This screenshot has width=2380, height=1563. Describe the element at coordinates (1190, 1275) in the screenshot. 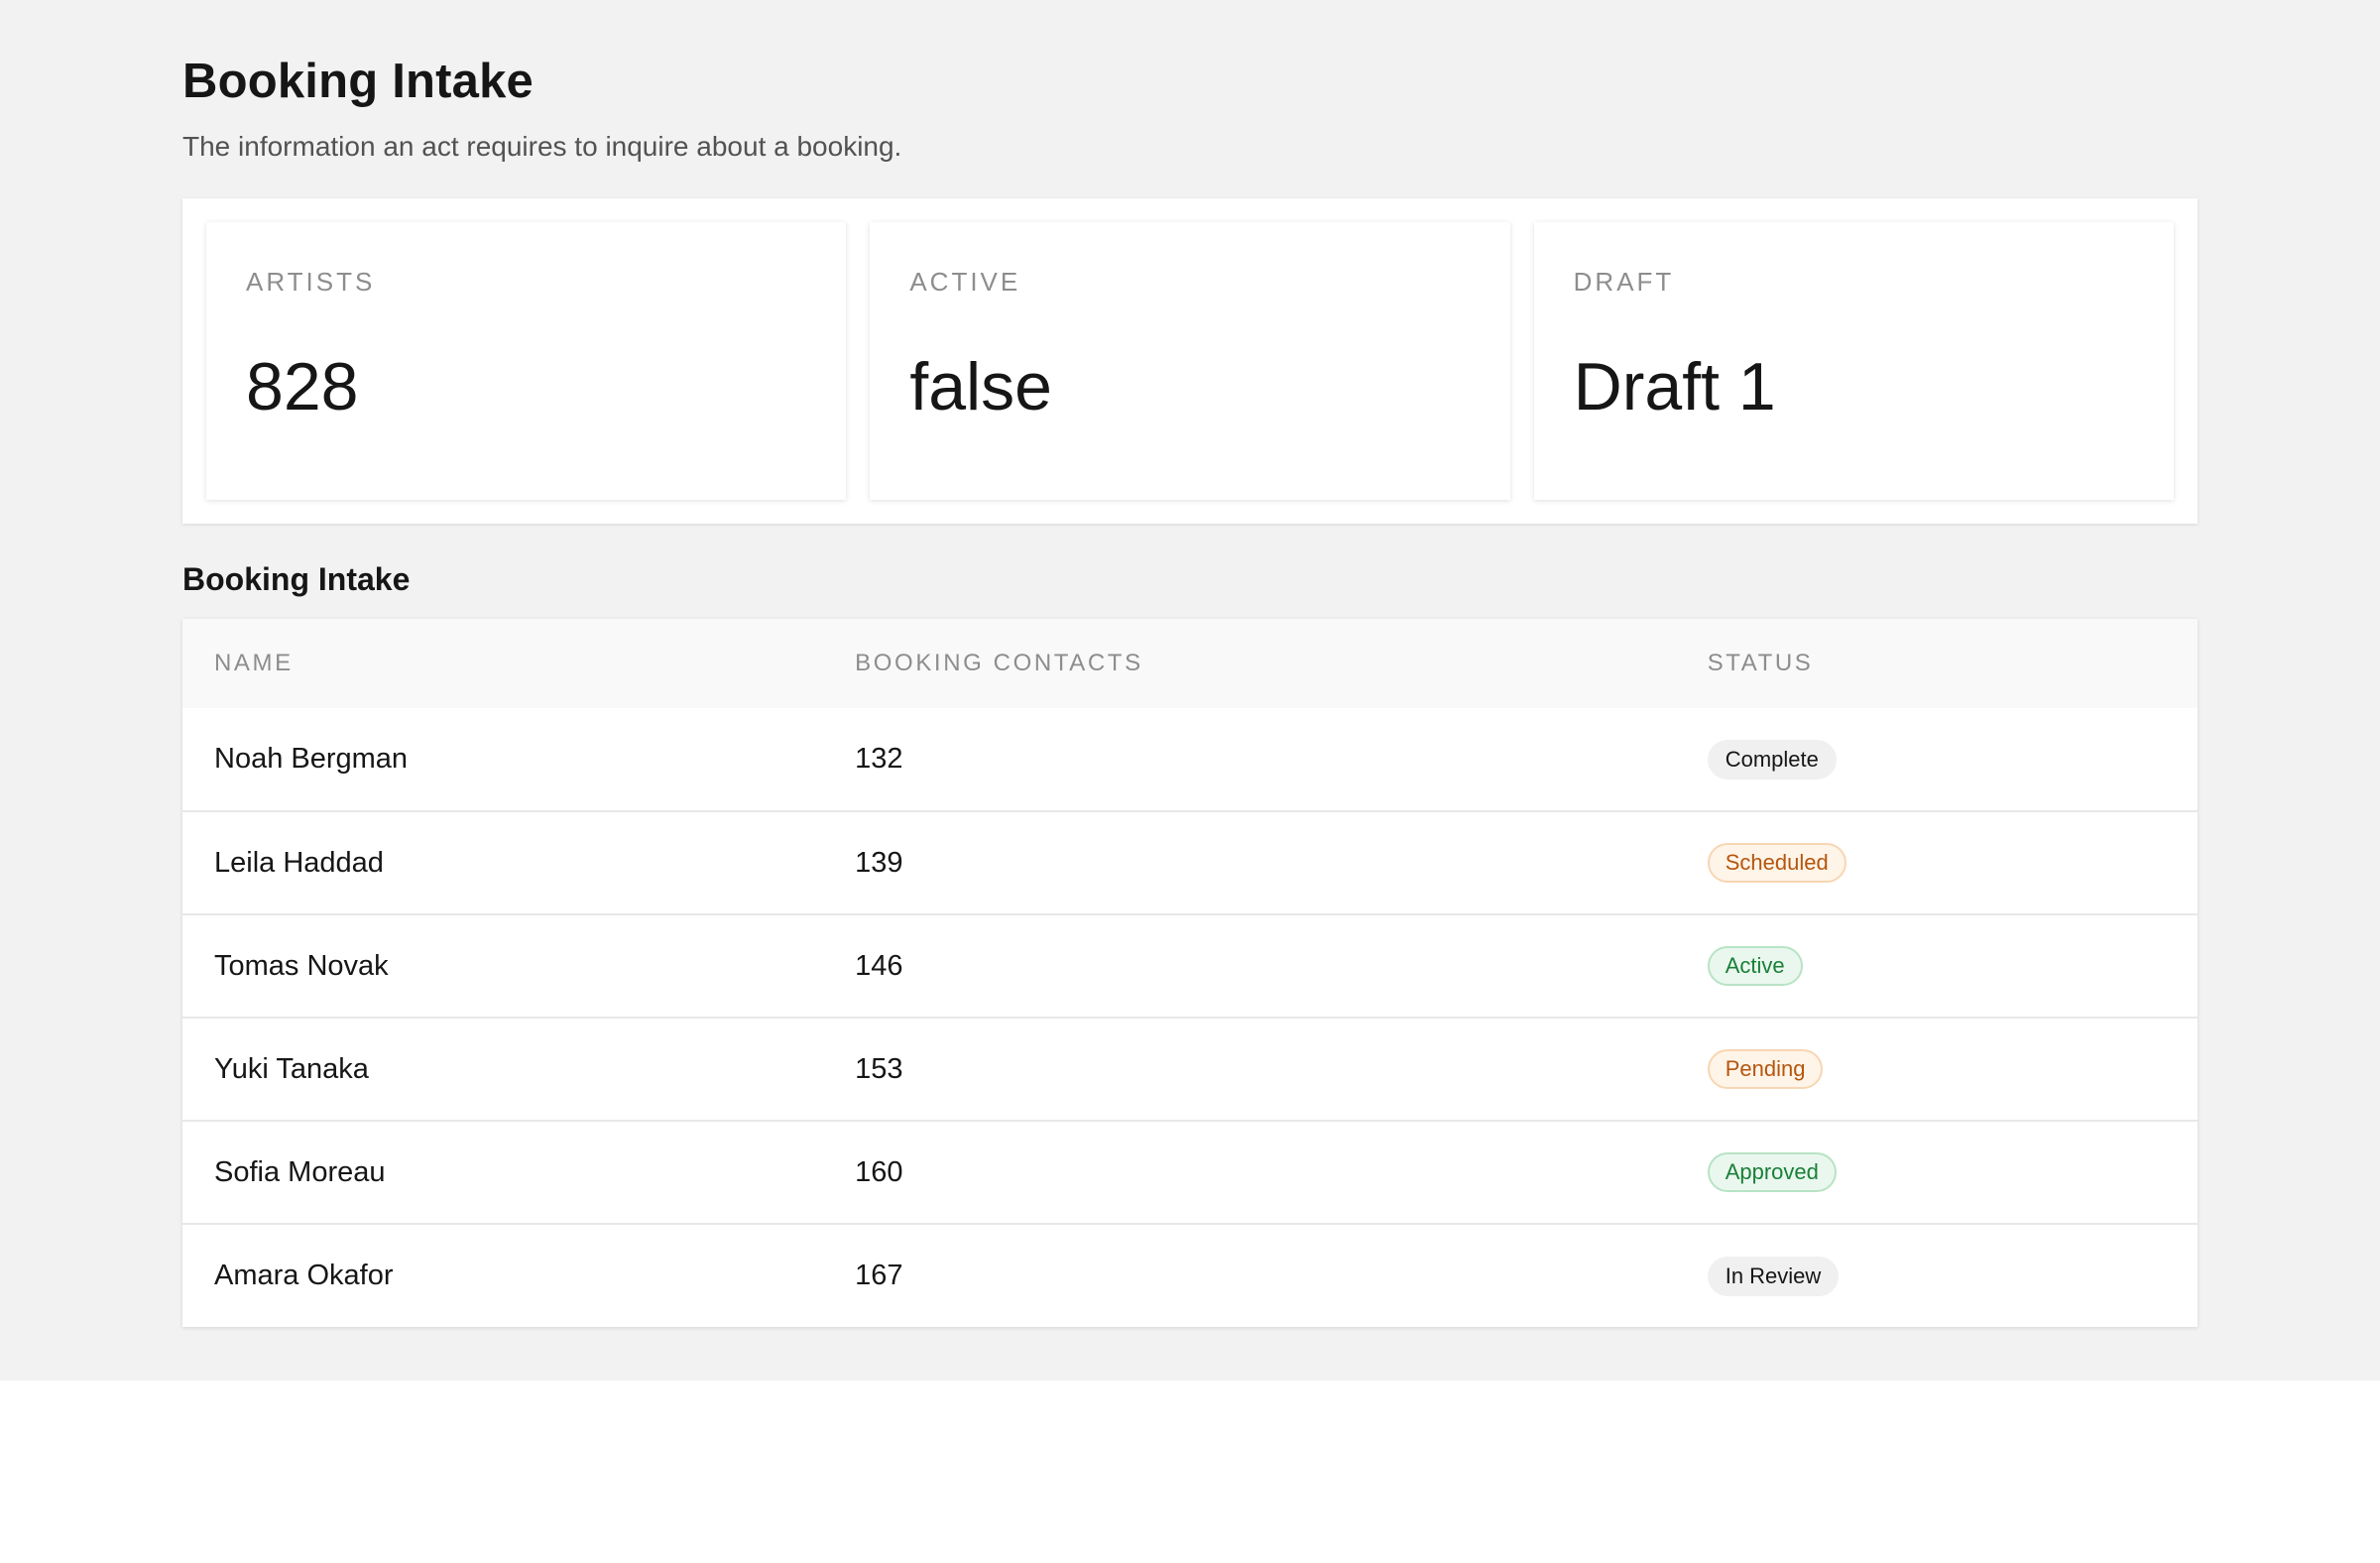

I see `table-row: Amara Okafor 167 In Review` at that location.